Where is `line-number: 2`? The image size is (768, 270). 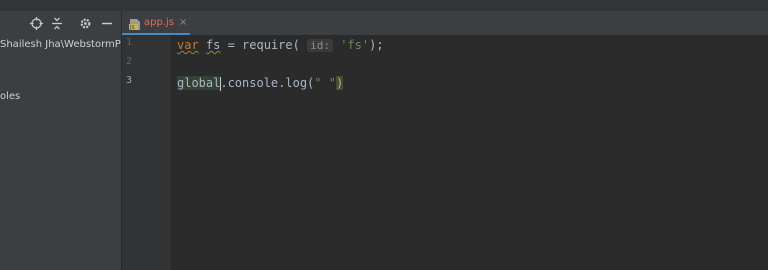 line-number: 2 is located at coordinates (129, 61).